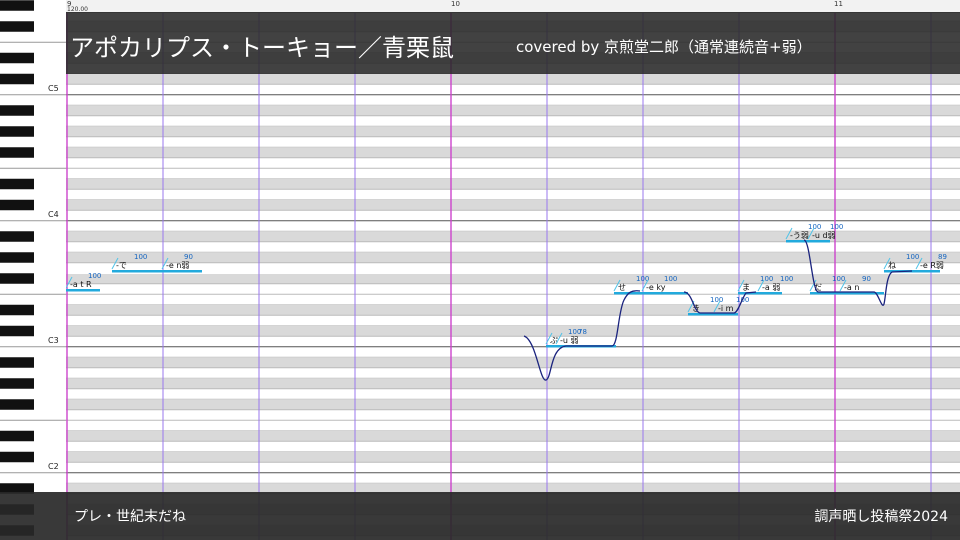 Image resolution: width=960 pixels, height=540 pixels. Describe the element at coordinates (892, 265) in the screenshot. I see `note-lyric: ね` at that location.